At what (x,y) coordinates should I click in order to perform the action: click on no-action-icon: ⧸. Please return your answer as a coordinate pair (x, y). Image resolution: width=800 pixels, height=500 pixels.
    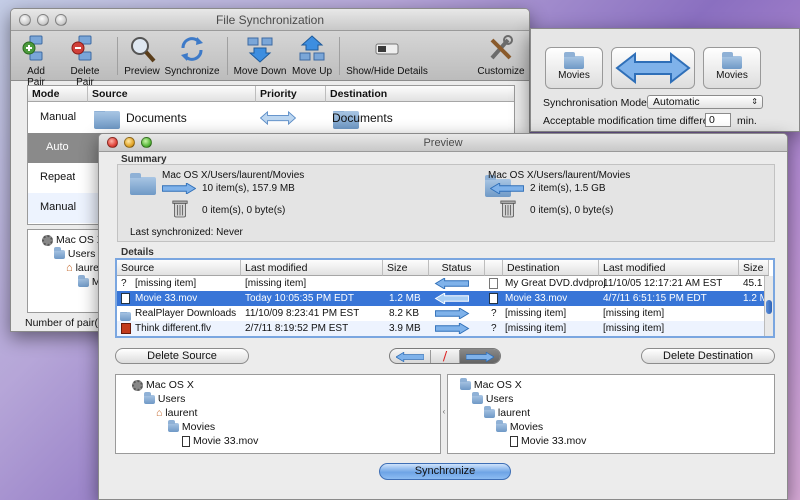
    Looking at the image, I should click on (445, 356).